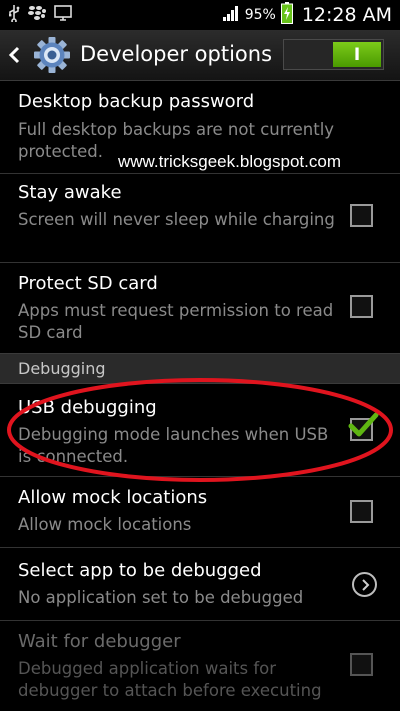  Describe the element at coordinates (140, 570) in the screenshot. I see `setting-title: Select app to be debugged` at that location.